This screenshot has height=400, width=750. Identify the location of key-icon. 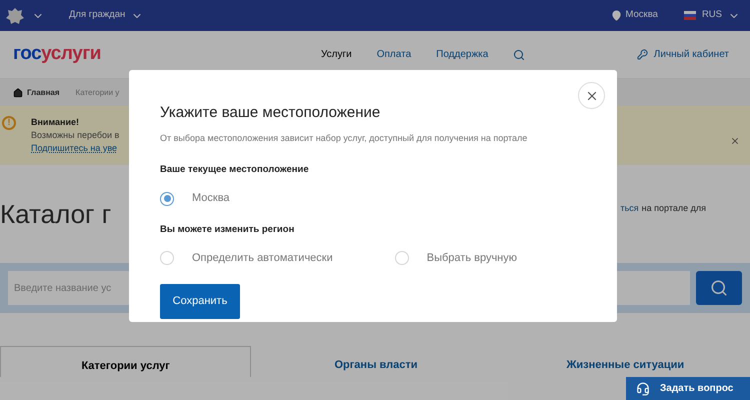
(642, 54).